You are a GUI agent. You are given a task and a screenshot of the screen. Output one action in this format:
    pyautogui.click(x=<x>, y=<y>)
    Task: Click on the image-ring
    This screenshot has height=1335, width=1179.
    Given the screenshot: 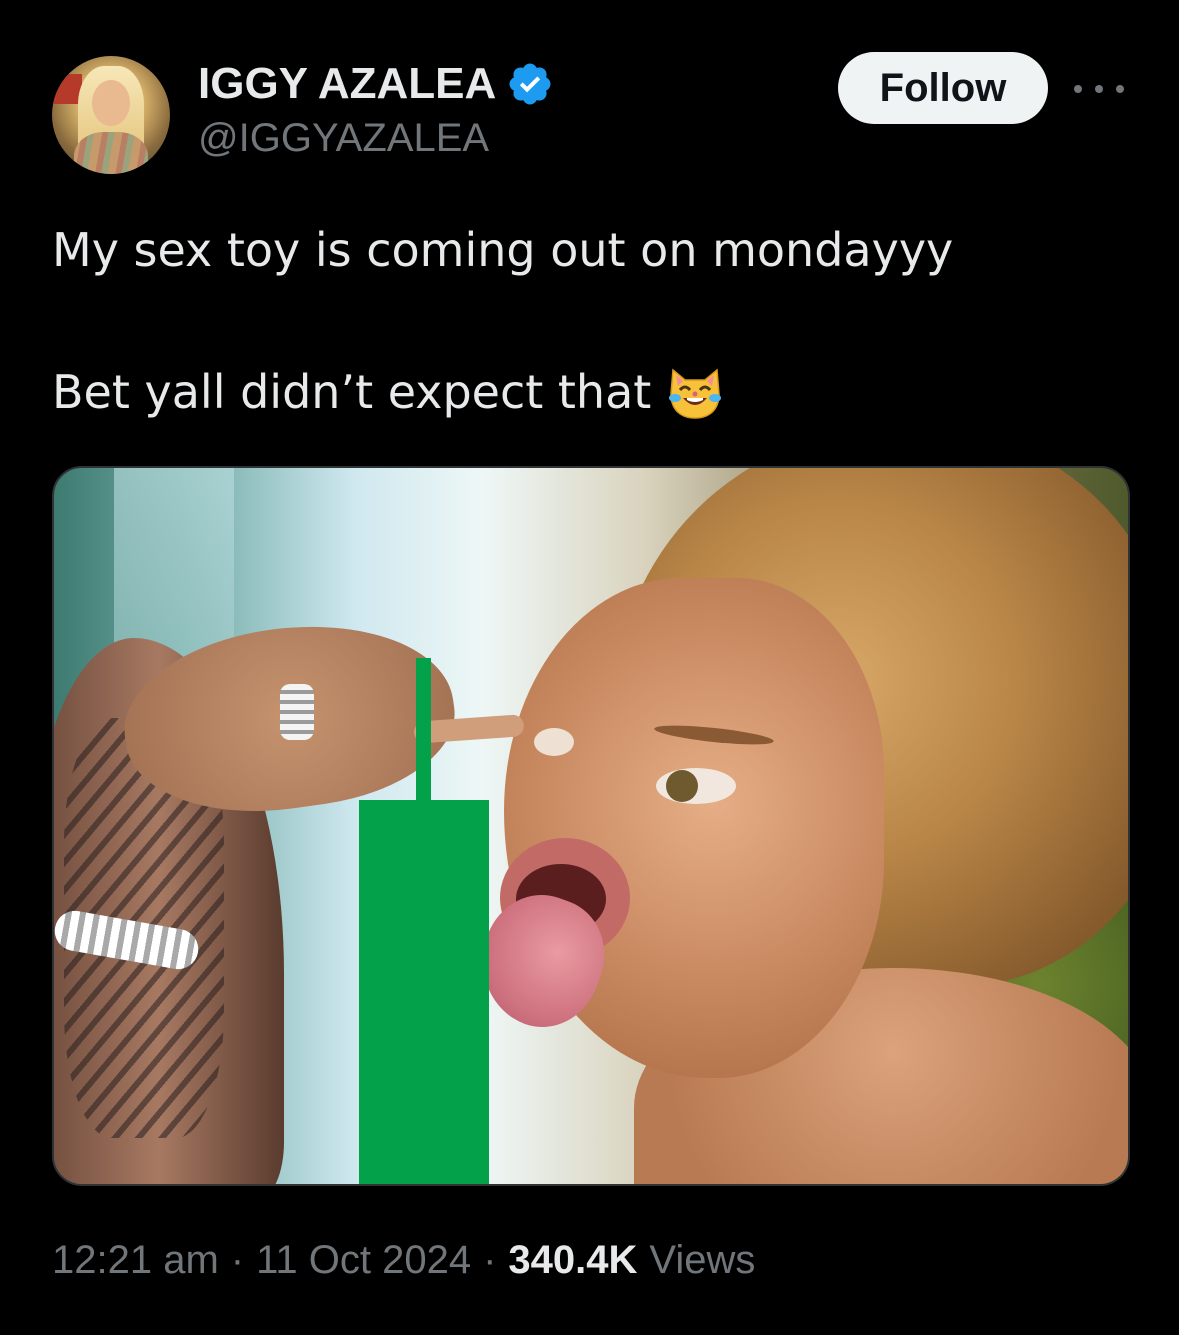 What is the action you would take?
    pyautogui.click(x=297, y=712)
    